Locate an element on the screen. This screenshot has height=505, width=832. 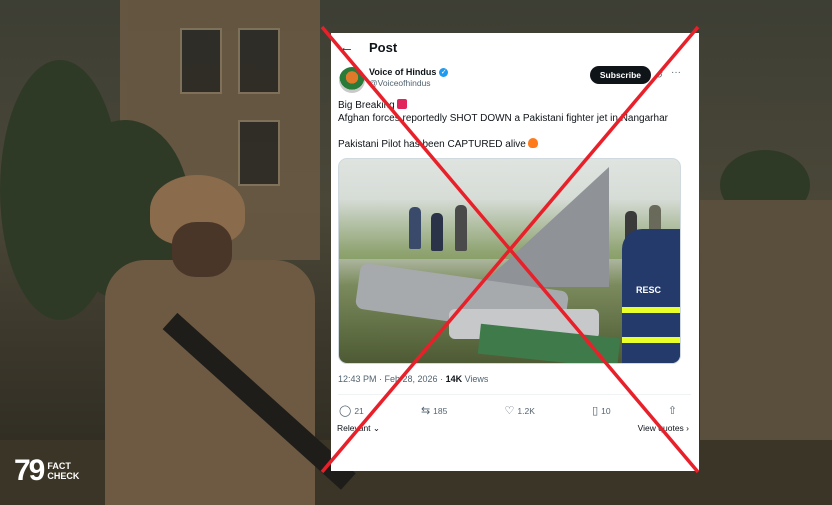
logo-word-fact: FACT is located at coordinates (59, 466).